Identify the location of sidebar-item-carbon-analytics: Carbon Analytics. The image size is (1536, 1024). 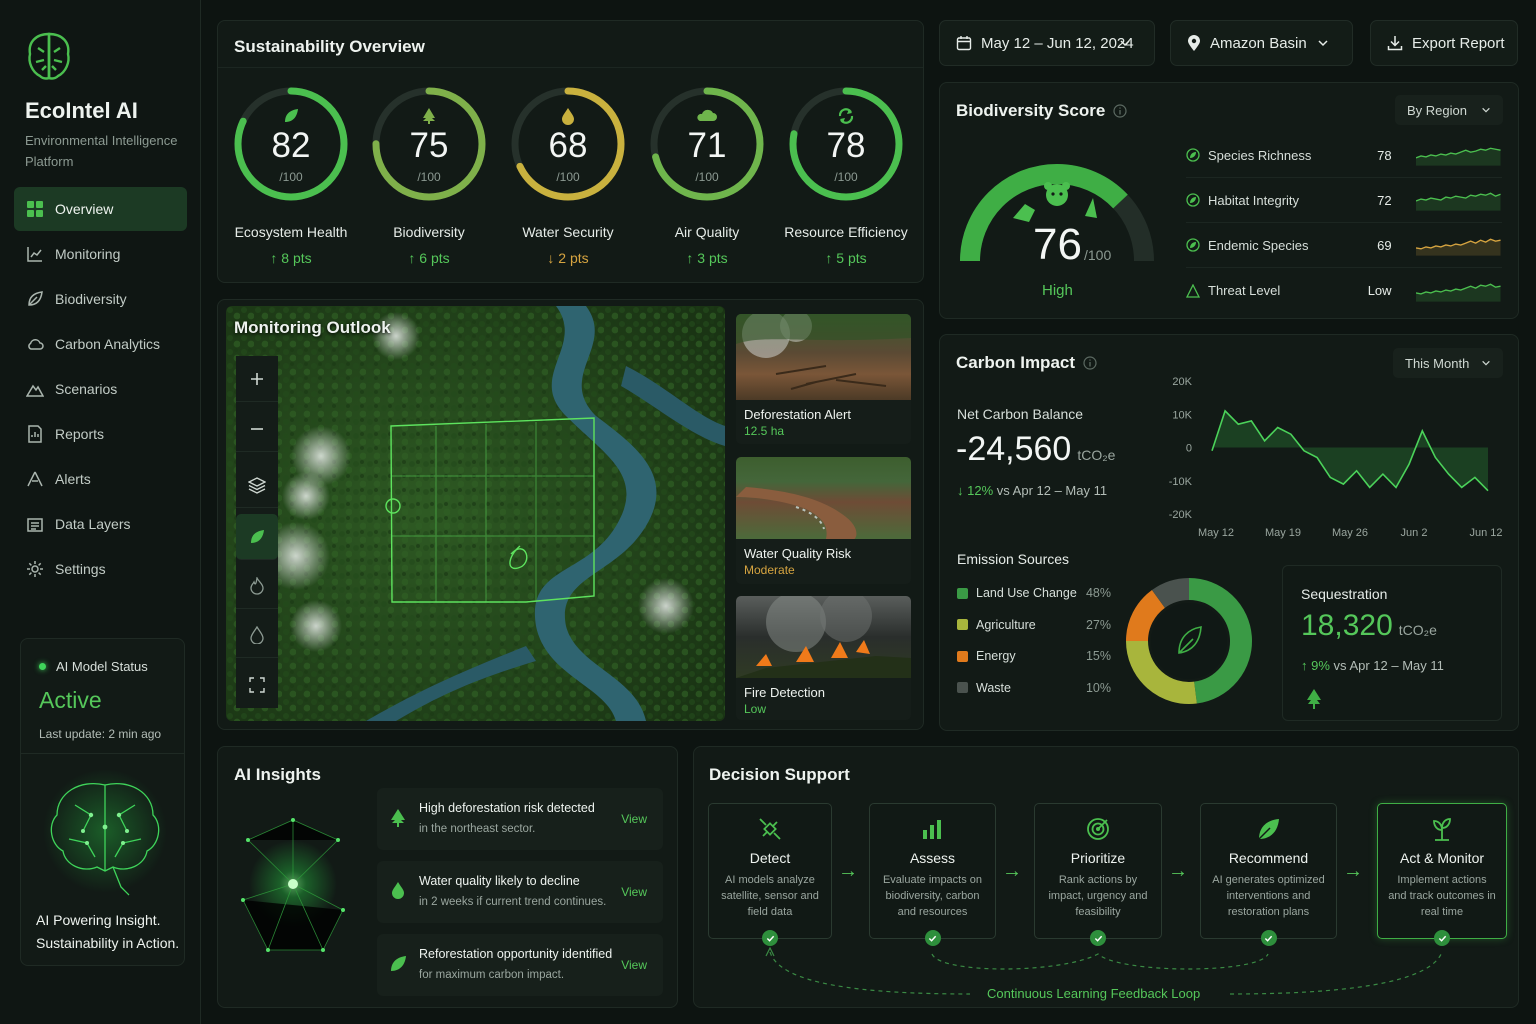
(100, 344).